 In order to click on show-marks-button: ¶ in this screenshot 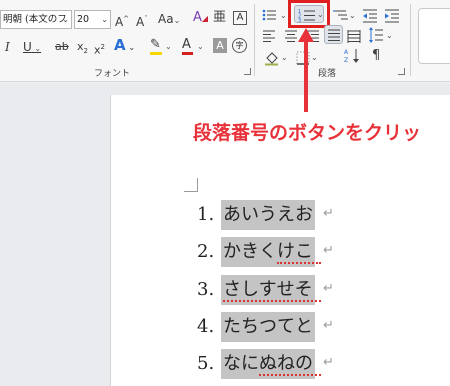, I will do `click(376, 55)`.